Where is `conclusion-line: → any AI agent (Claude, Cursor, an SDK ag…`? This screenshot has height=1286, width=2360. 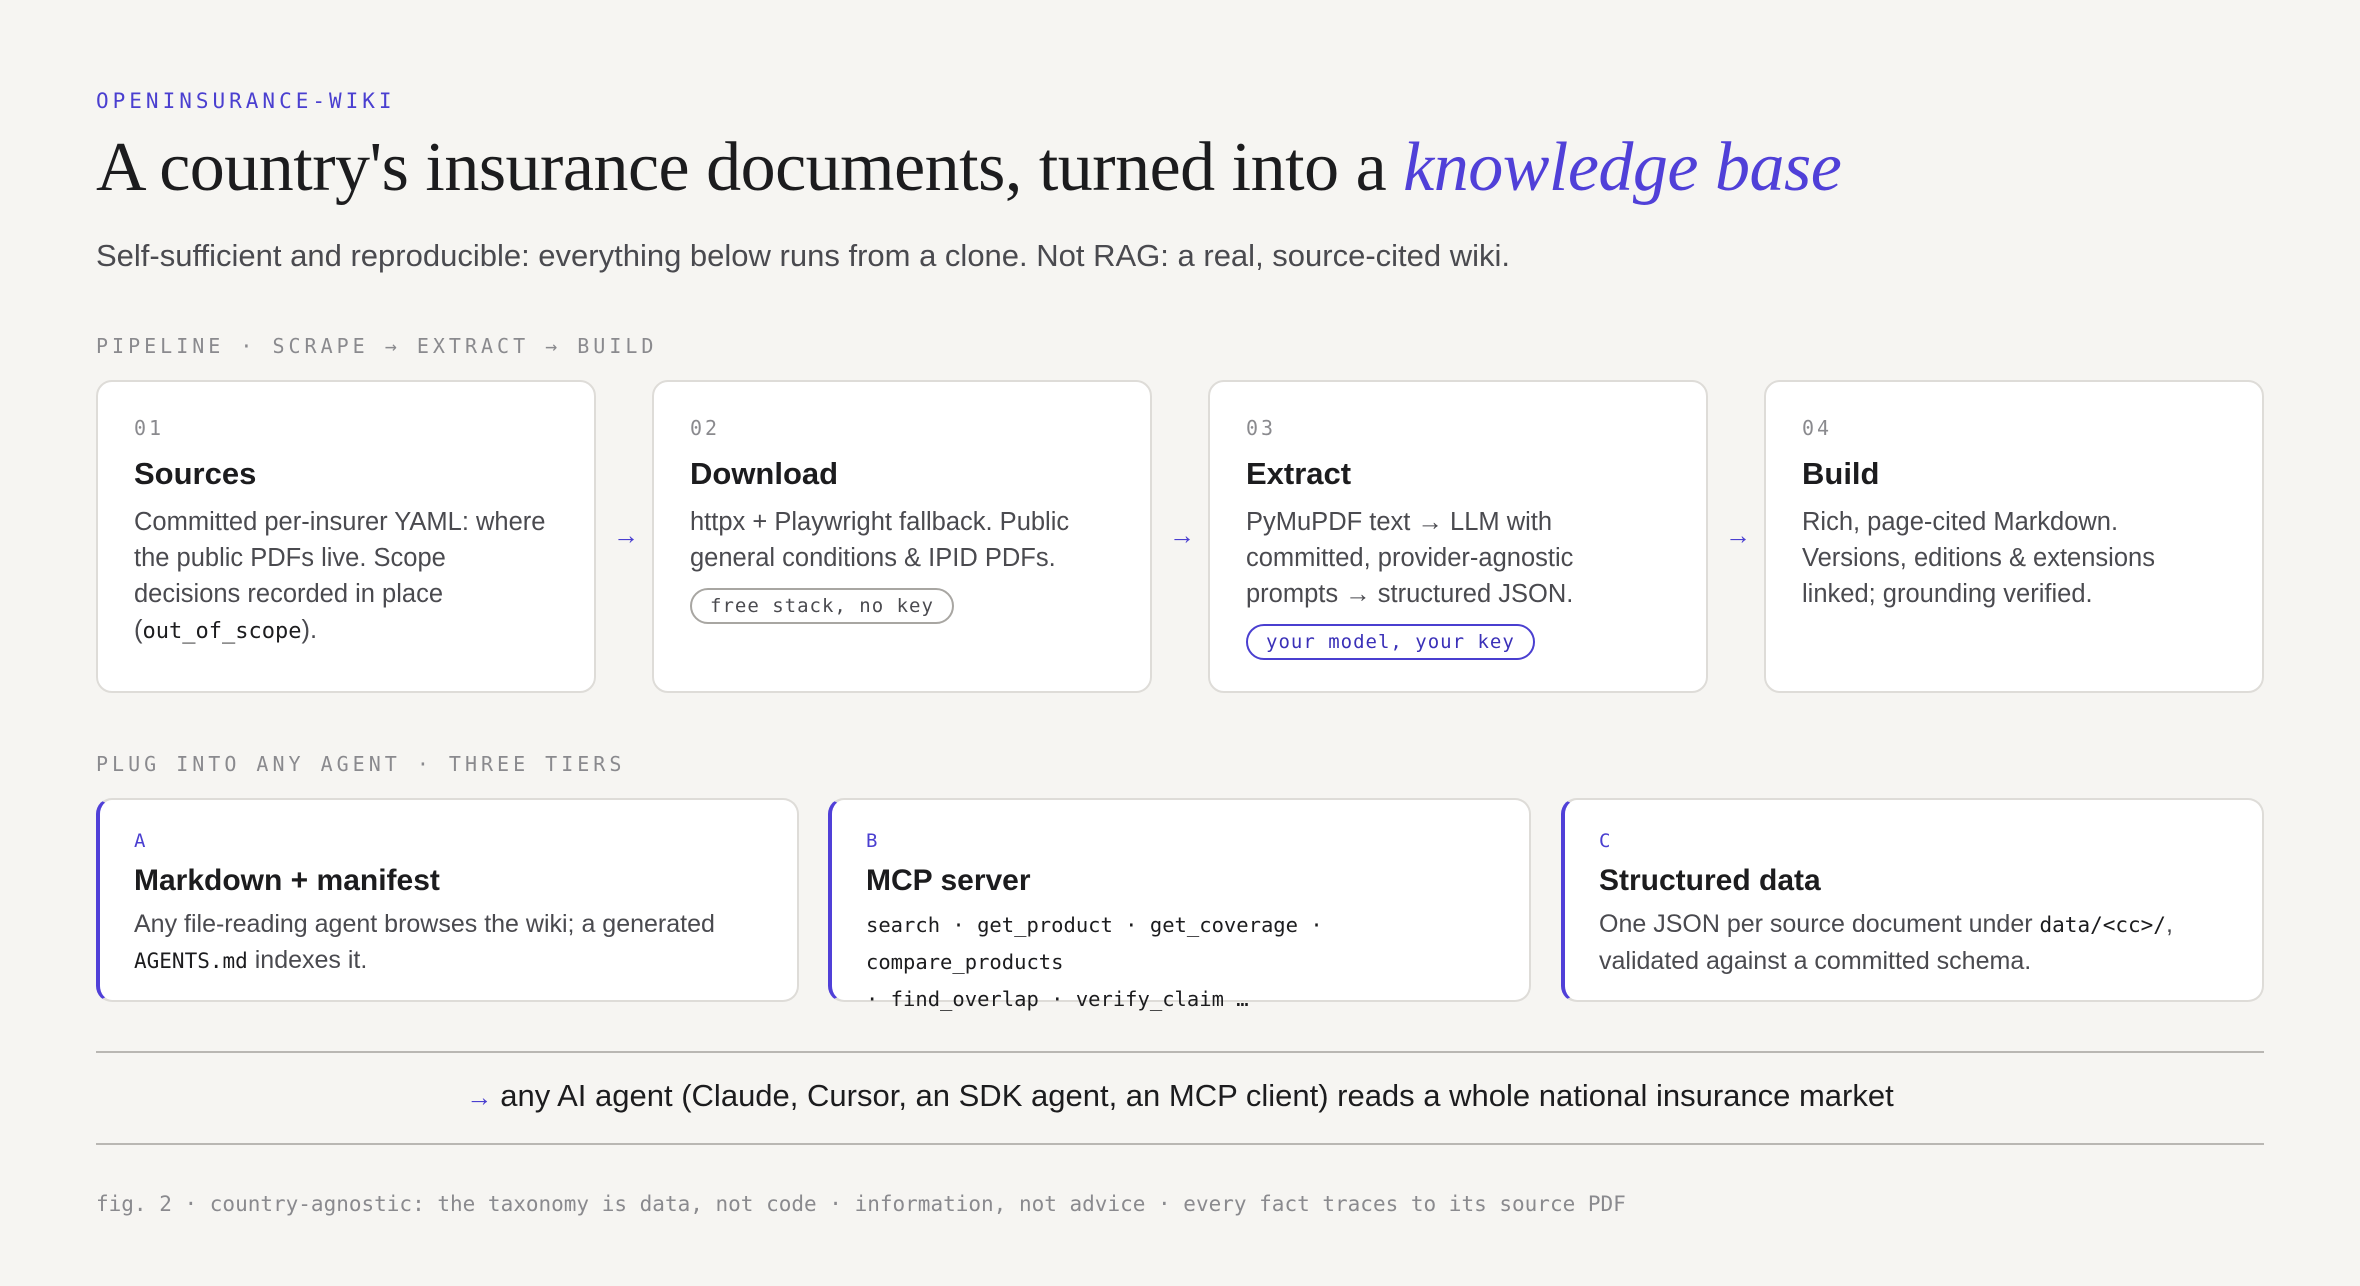 conclusion-line: → any AI agent (Claude, Cursor, an SDK ag… is located at coordinates (1180, 1096).